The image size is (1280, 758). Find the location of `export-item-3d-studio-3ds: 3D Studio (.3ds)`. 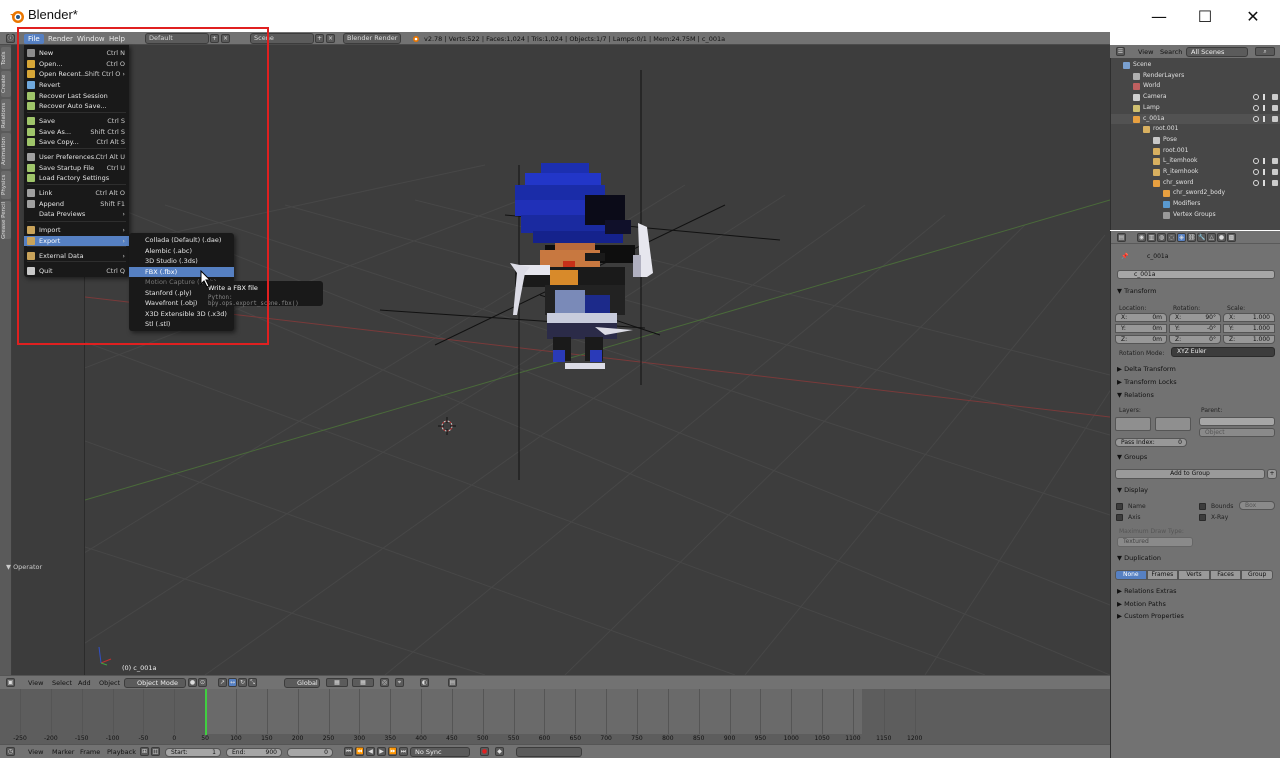

export-item-3d-studio-3ds: 3D Studio (.3ds) is located at coordinates (181, 261).